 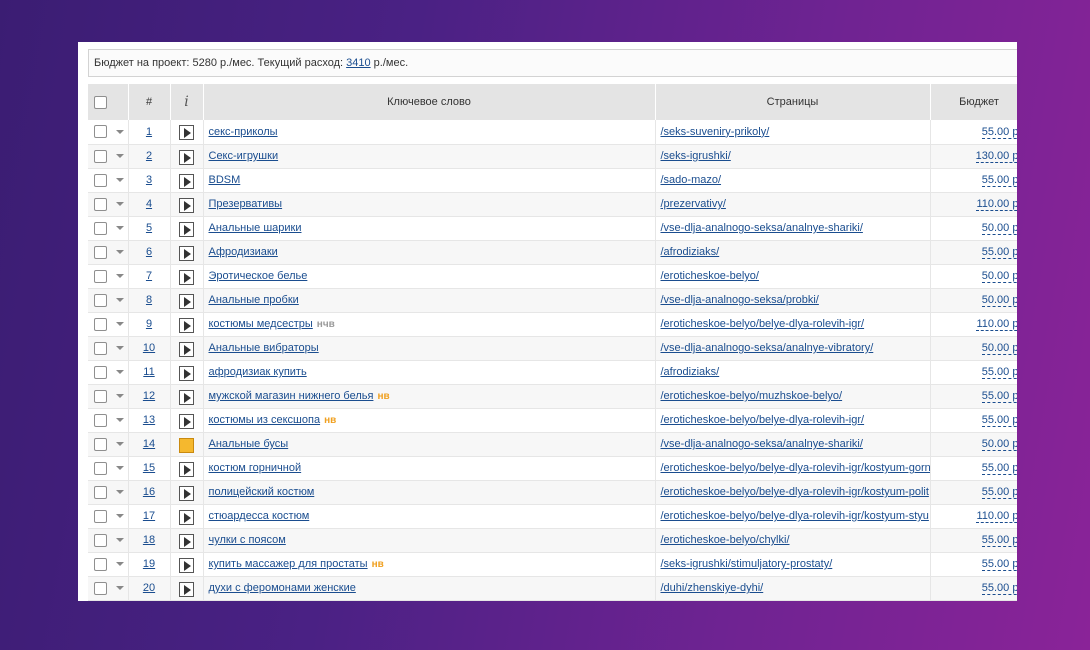 What do you see at coordinates (149, 300) in the screenshot?
I see `row-number-link: 8` at bounding box center [149, 300].